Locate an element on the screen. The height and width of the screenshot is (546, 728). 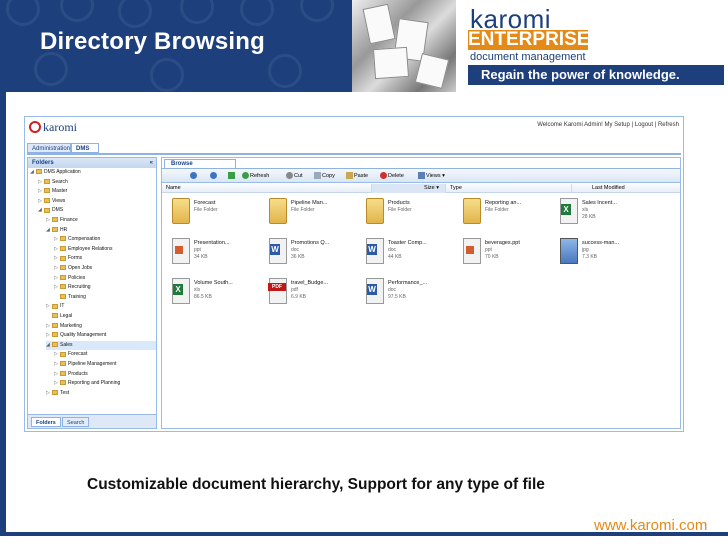
tree-node: ▷ Employee Relations is located at coordinates (105, 249).